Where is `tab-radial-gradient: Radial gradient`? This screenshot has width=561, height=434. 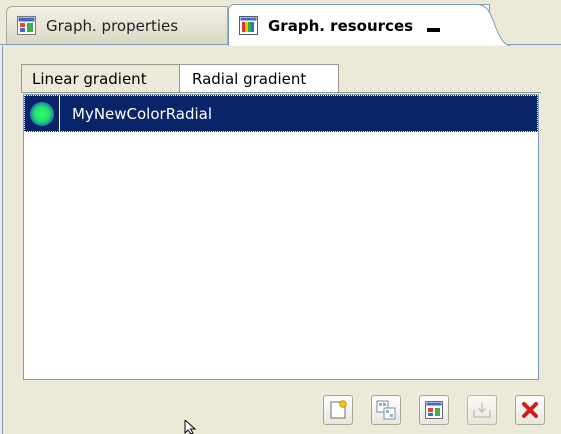
tab-radial-gradient: Radial gradient is located at coordinates (259, 78).